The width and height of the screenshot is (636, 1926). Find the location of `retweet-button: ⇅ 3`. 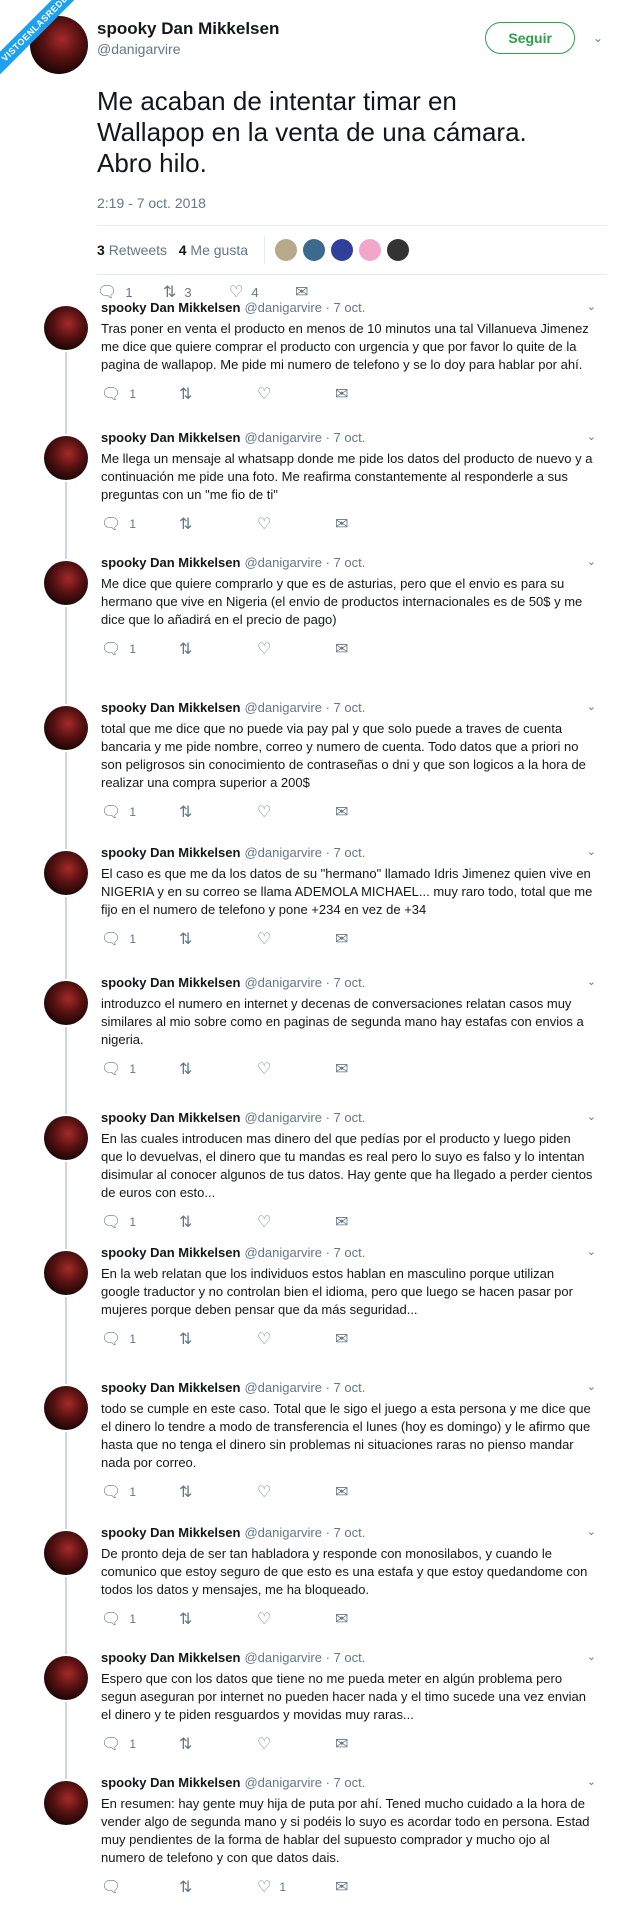

retweet-button: ⇅ 3 is located at coordinates (196, 292).